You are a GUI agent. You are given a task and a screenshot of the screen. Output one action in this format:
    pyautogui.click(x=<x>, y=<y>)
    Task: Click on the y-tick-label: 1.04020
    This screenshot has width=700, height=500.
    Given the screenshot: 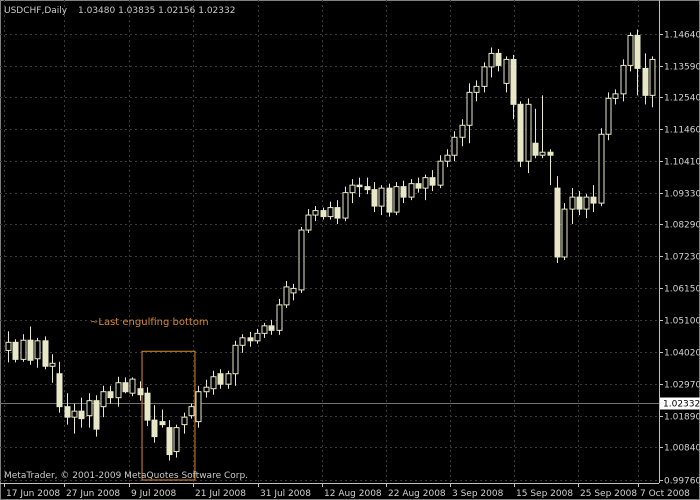 What is the action you would take?
    pyautogui.click(x=682, y=354)
    